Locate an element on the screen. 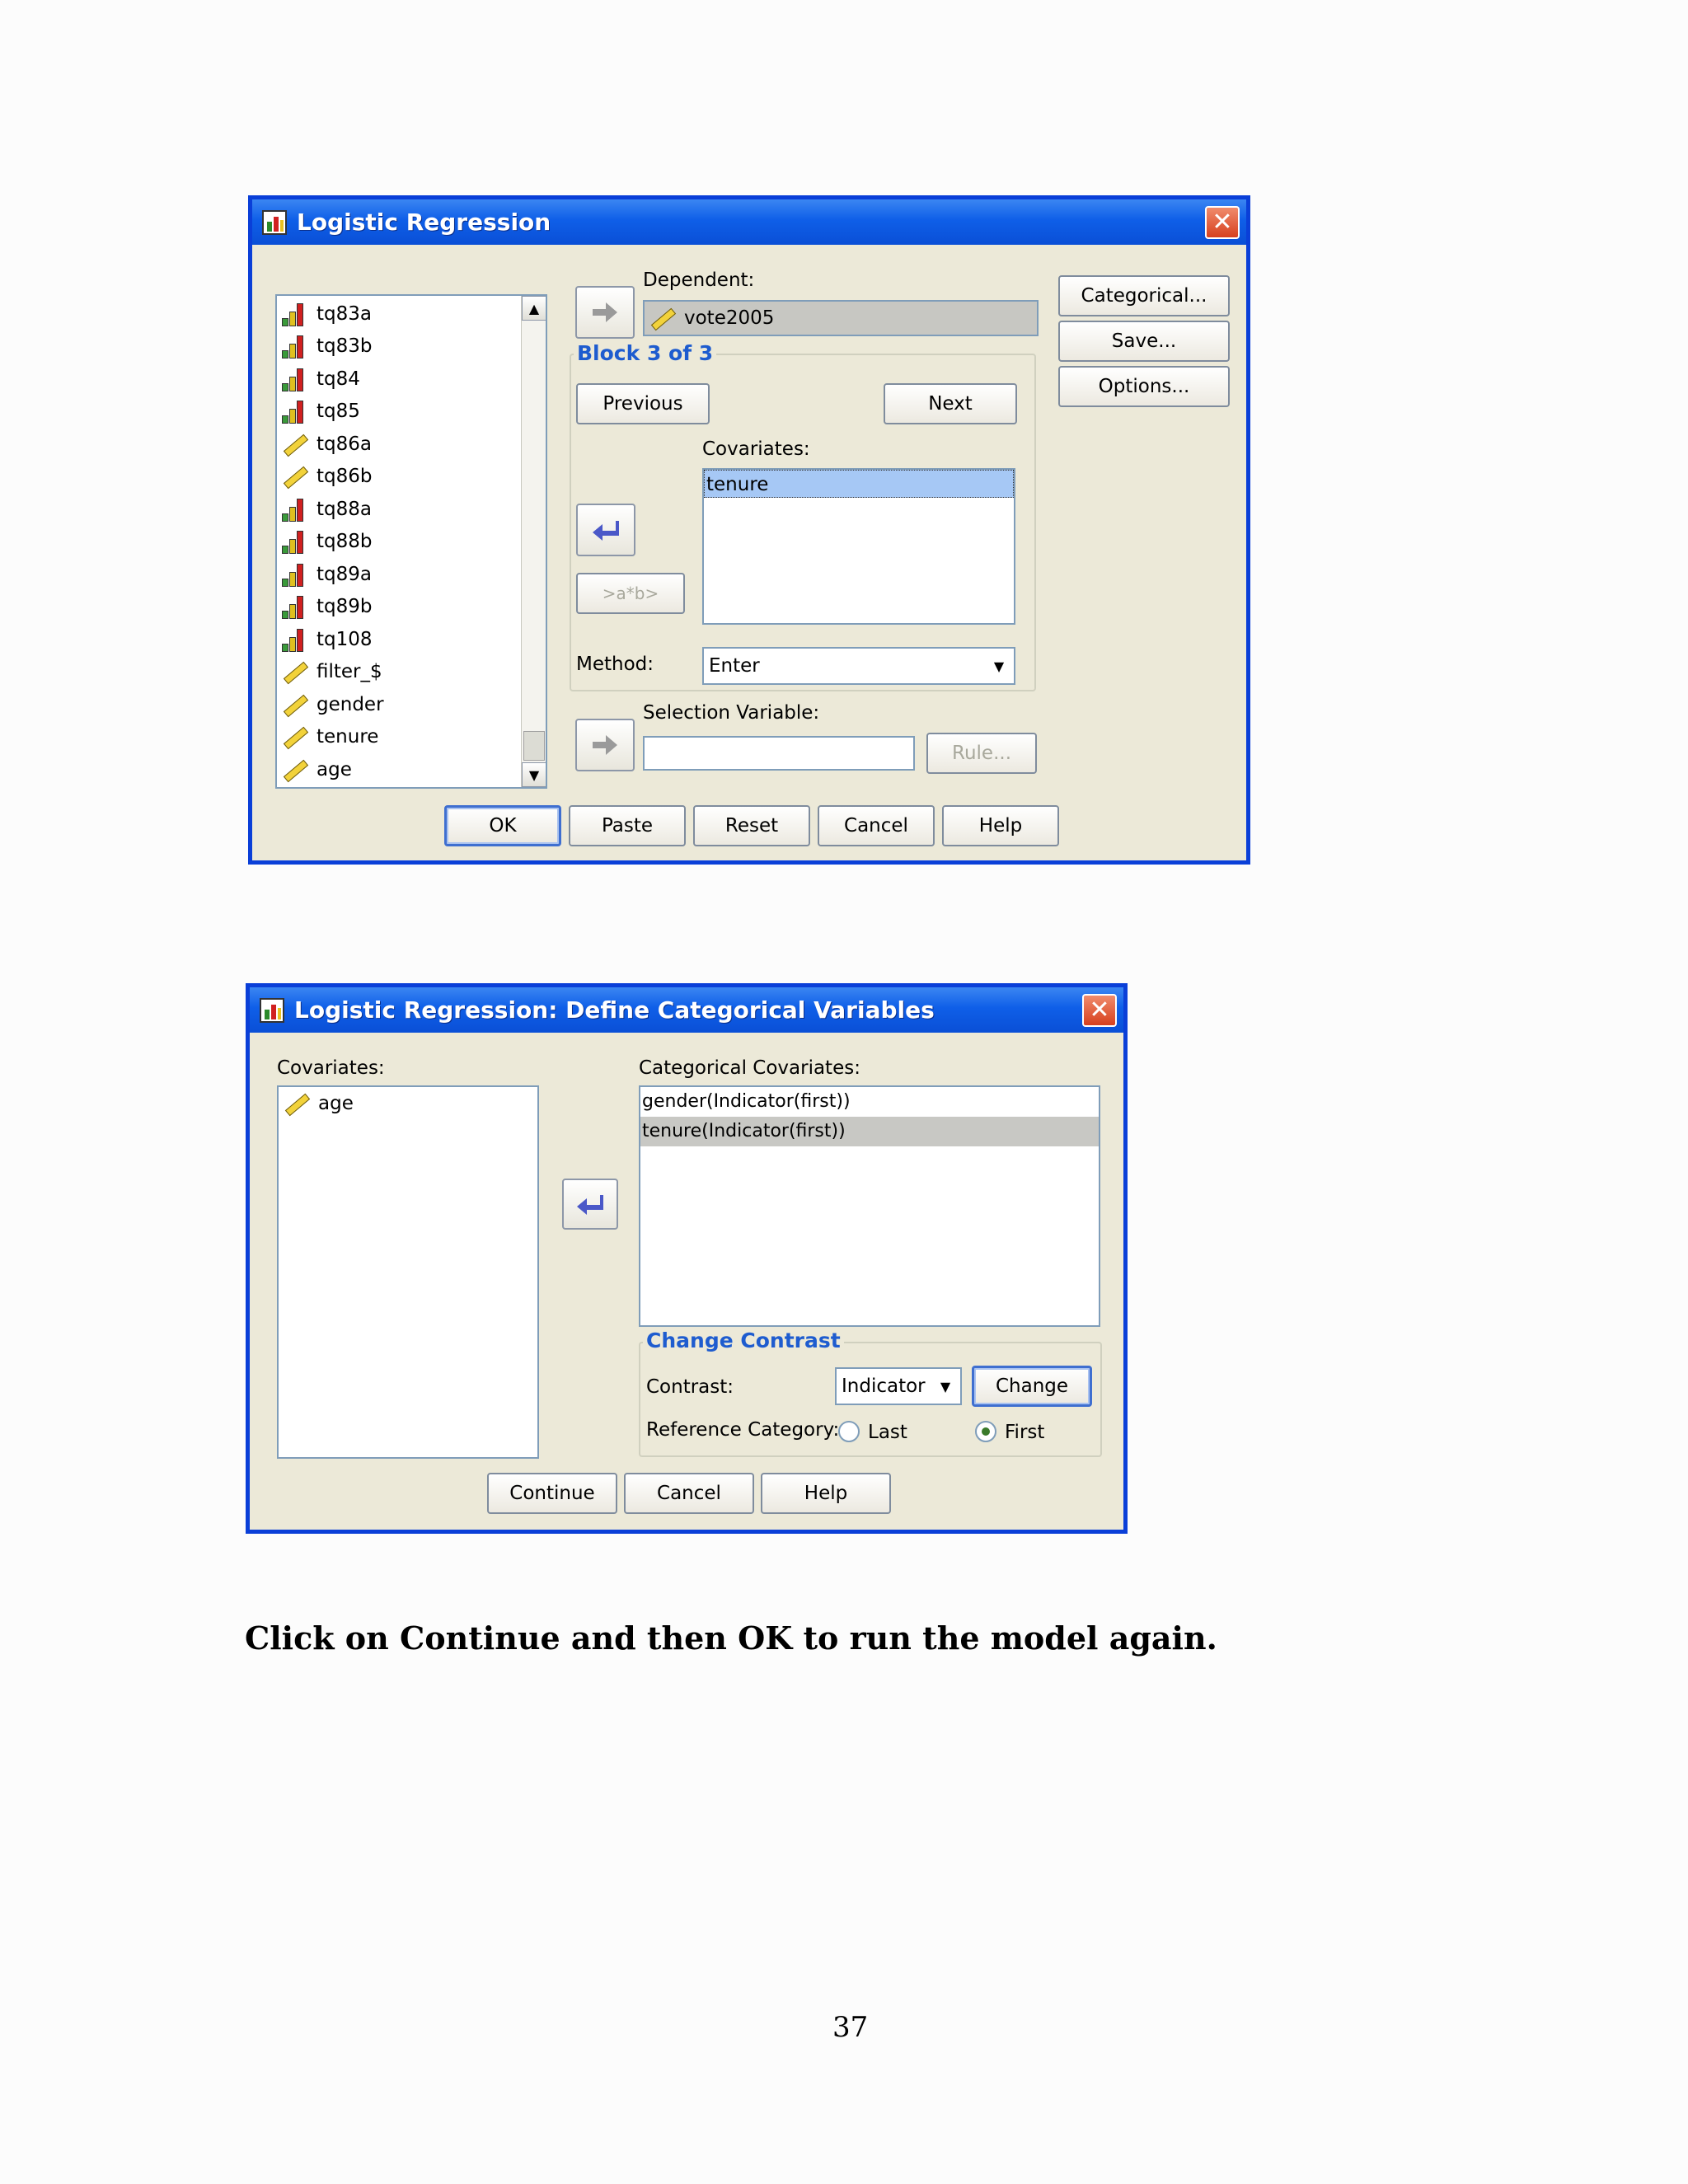 This screenshot has width=1688, height=2184. variable-item: tq88a is located at coordinates (399, 509).